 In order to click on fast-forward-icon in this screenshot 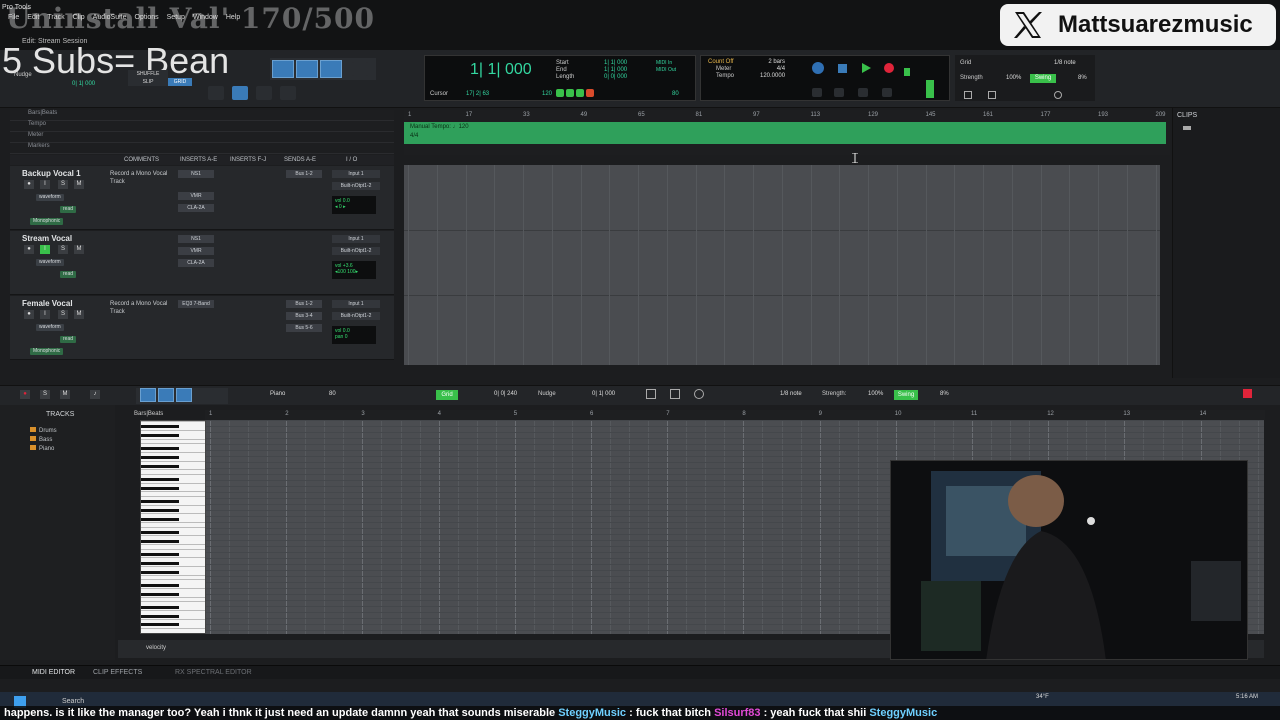, I will do `click(863, 92)`.